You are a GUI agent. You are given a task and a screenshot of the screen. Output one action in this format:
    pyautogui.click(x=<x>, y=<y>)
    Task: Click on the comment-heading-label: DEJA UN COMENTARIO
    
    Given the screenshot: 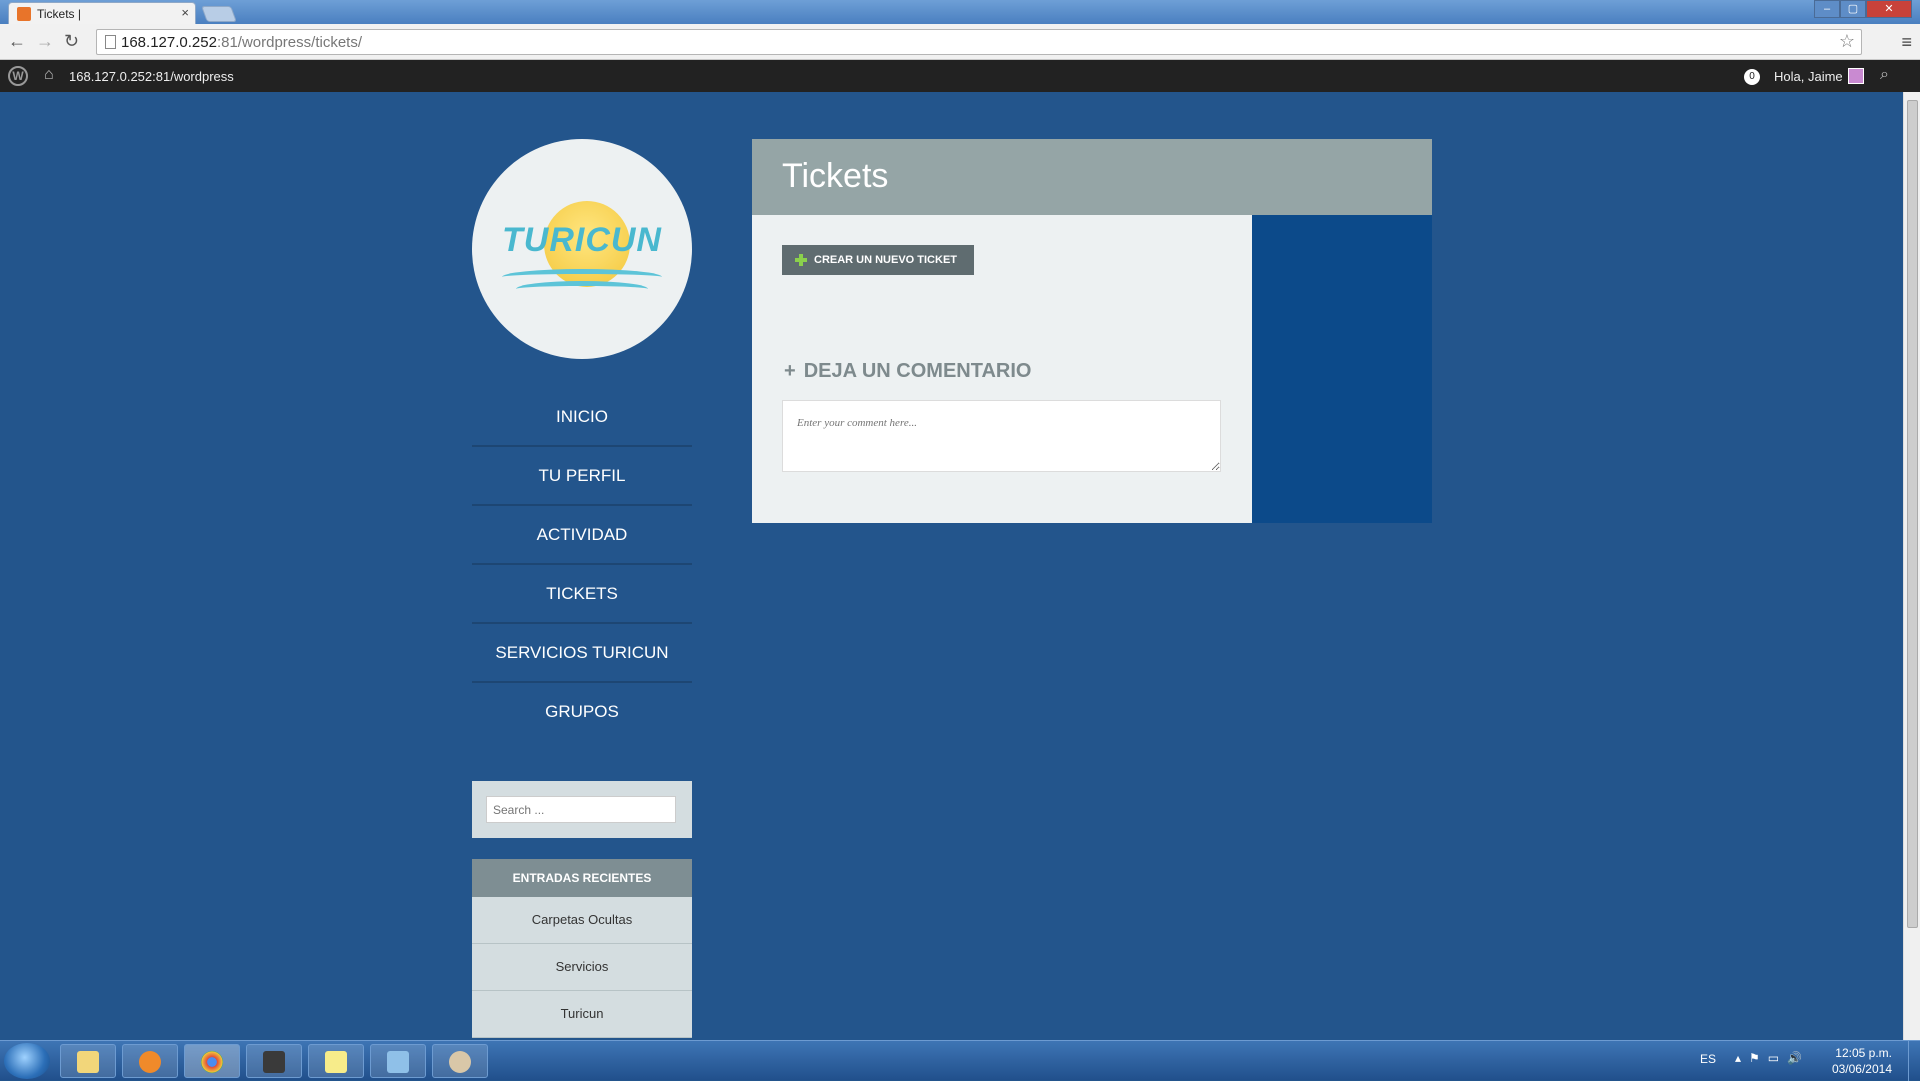 What is the action you would take?
    pyautogui.click(x=917, y=371)
    